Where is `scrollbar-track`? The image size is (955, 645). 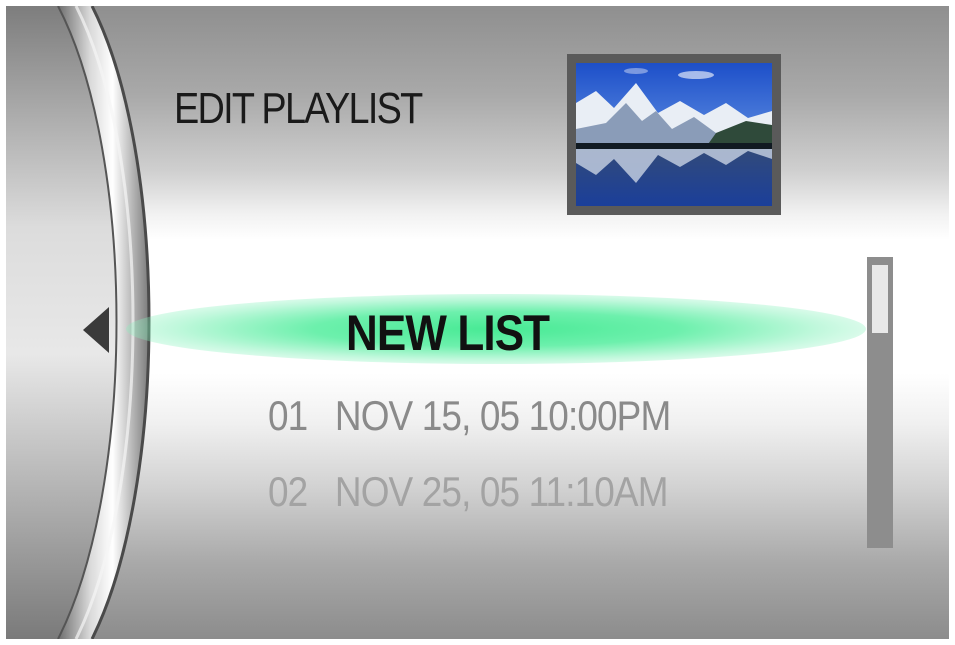 scrollbar-track is located at coordinates (880, 402).